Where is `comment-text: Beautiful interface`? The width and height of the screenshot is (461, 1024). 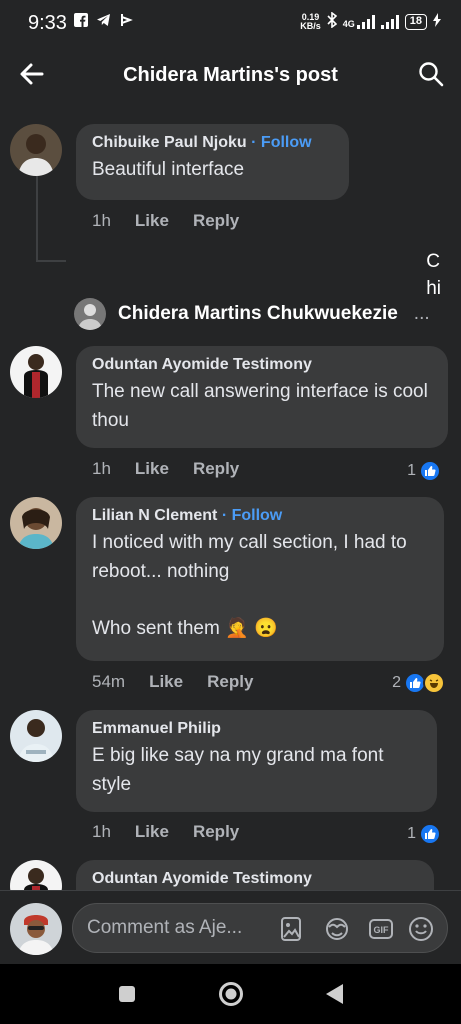
comment-text: Beautiful interface is located at coordinates (168, 169).